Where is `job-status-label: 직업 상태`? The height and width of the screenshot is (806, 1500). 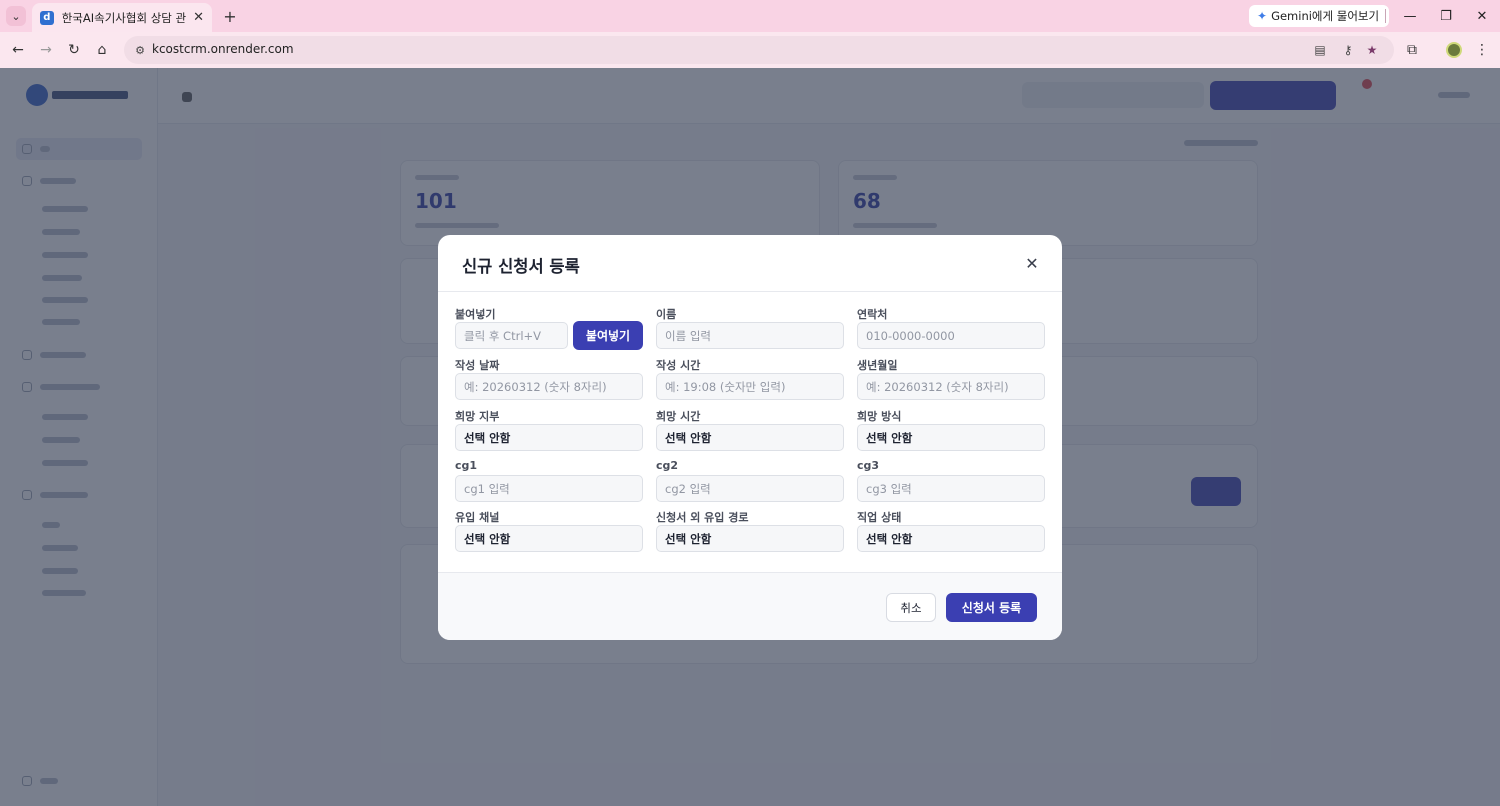 job-status-label: 직업 상태 is located at coordinates (879, 517).